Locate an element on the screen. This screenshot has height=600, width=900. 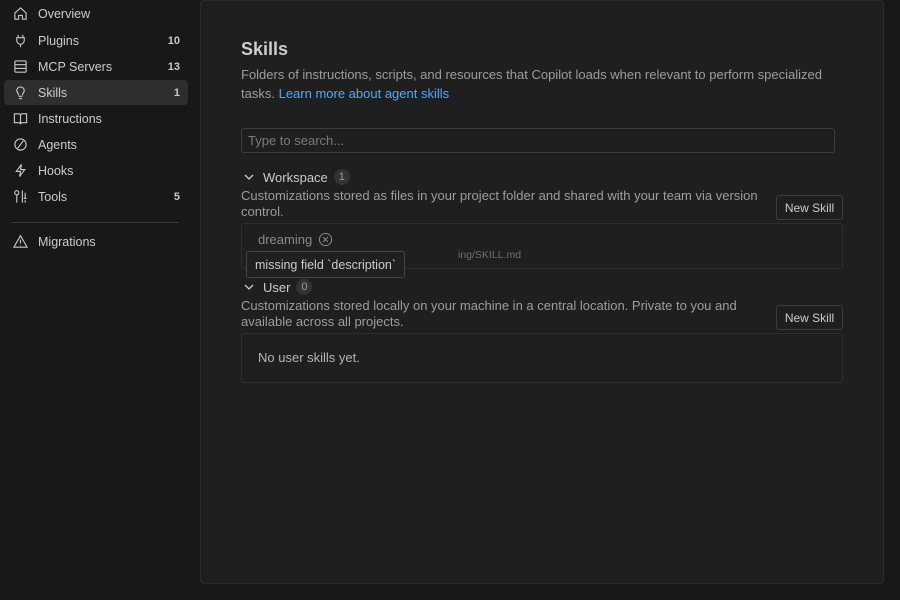
skill-item-dreaming: dreaming is located at coordinates (295, 239).